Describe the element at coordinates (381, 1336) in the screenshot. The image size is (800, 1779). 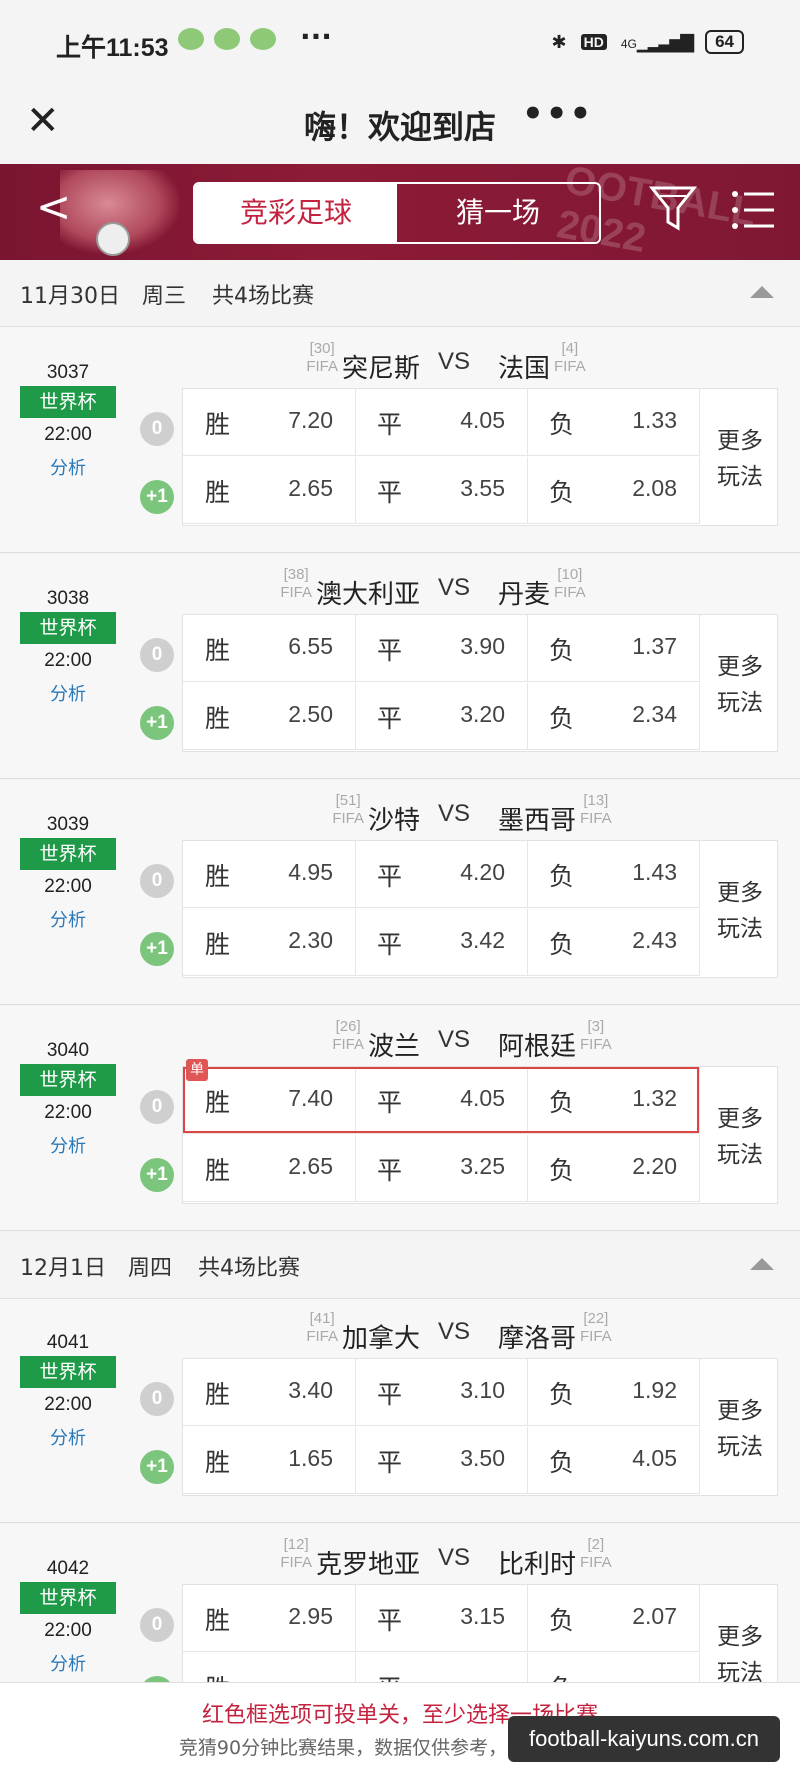
I see `home-team: 加拿大` at that location.